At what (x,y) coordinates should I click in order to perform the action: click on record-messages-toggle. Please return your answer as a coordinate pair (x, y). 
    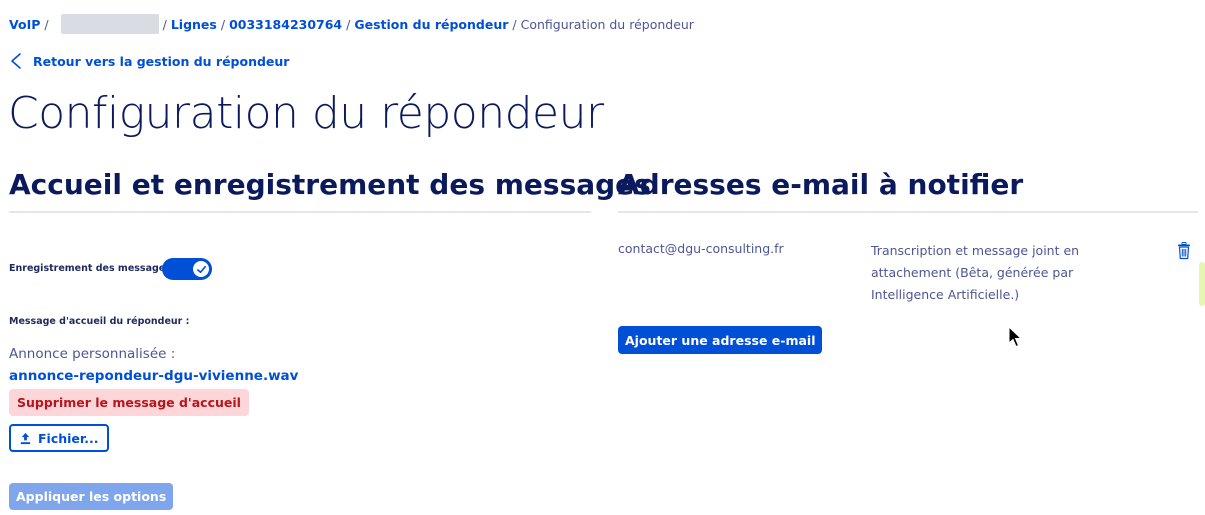
    Looking at the image, I should click on (187, 269).